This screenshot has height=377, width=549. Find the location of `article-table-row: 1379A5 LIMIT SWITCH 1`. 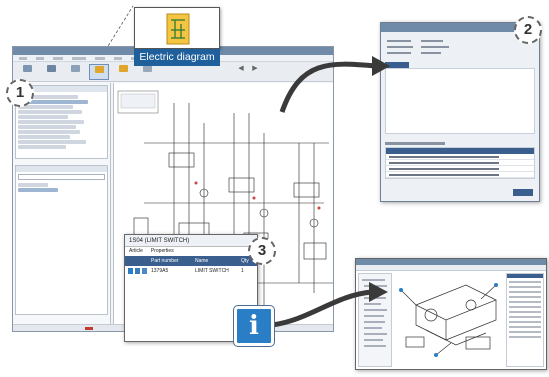

article-table-row: 1379A5 LIMIT SWITCH 1 is located at coordinates (191, 271).